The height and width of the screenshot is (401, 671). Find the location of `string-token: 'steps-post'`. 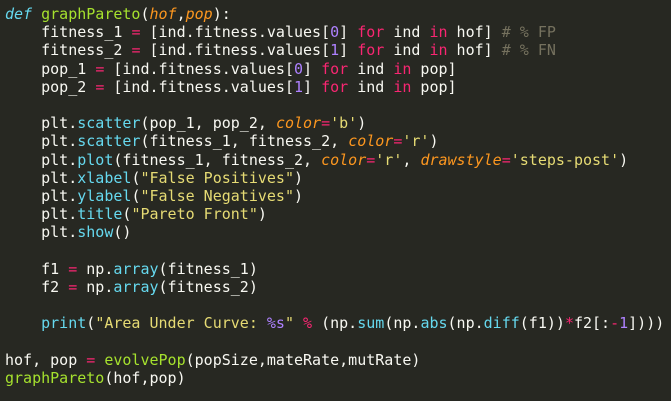

string-token: 'steps-post' is located at coordinates (565, 159).